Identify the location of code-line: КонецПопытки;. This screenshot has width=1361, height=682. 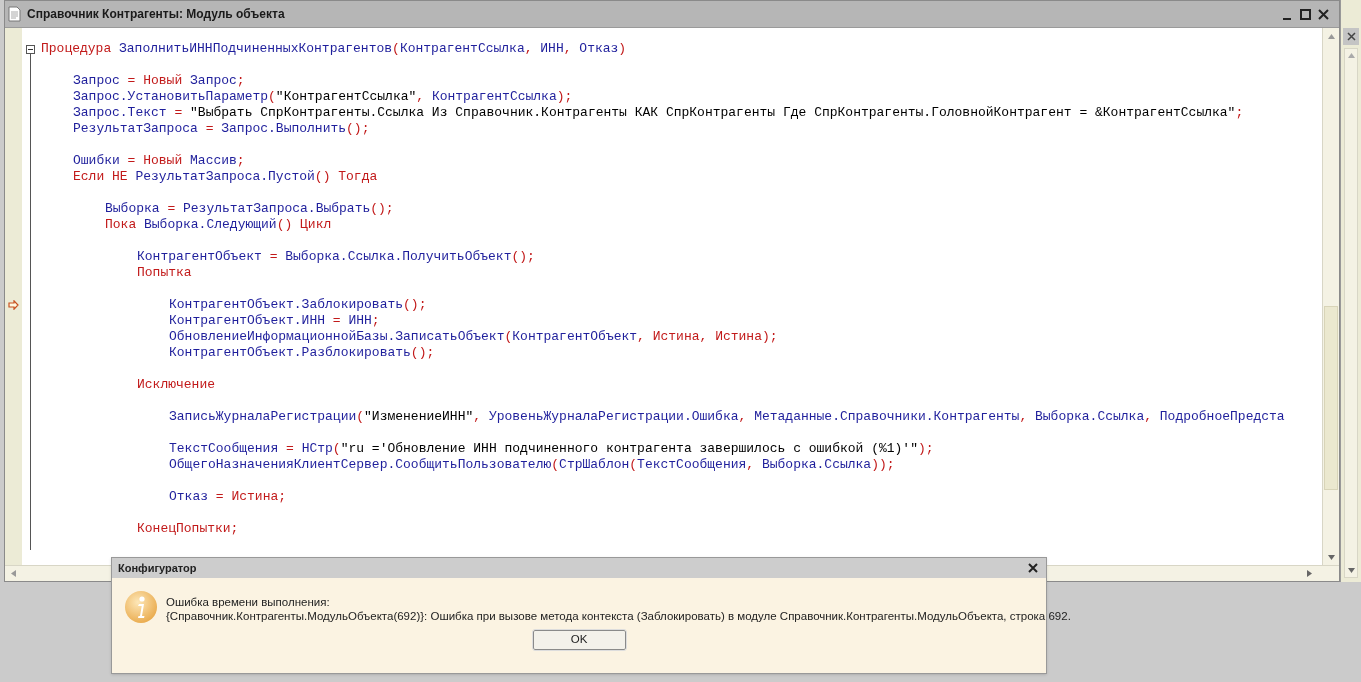
(188, 529).